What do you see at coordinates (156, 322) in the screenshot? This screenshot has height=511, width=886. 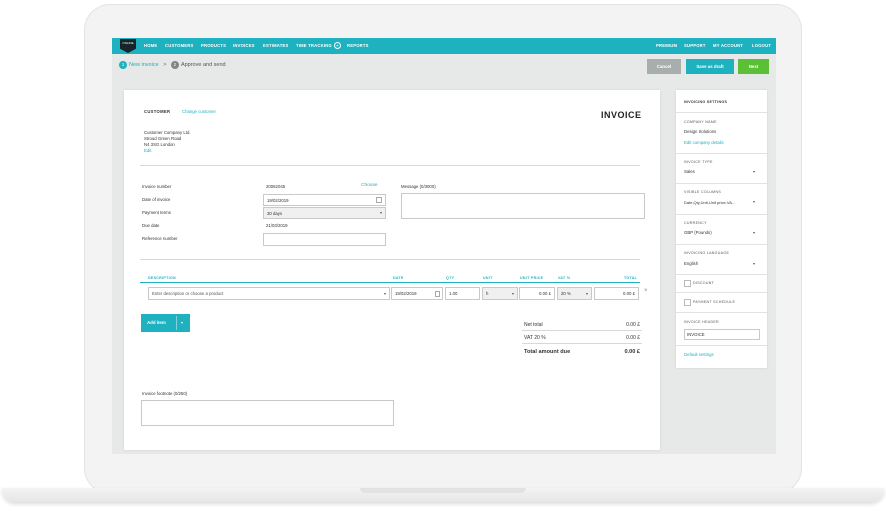 I see `add-item-label: Add item` at bounding box center [156, 322].